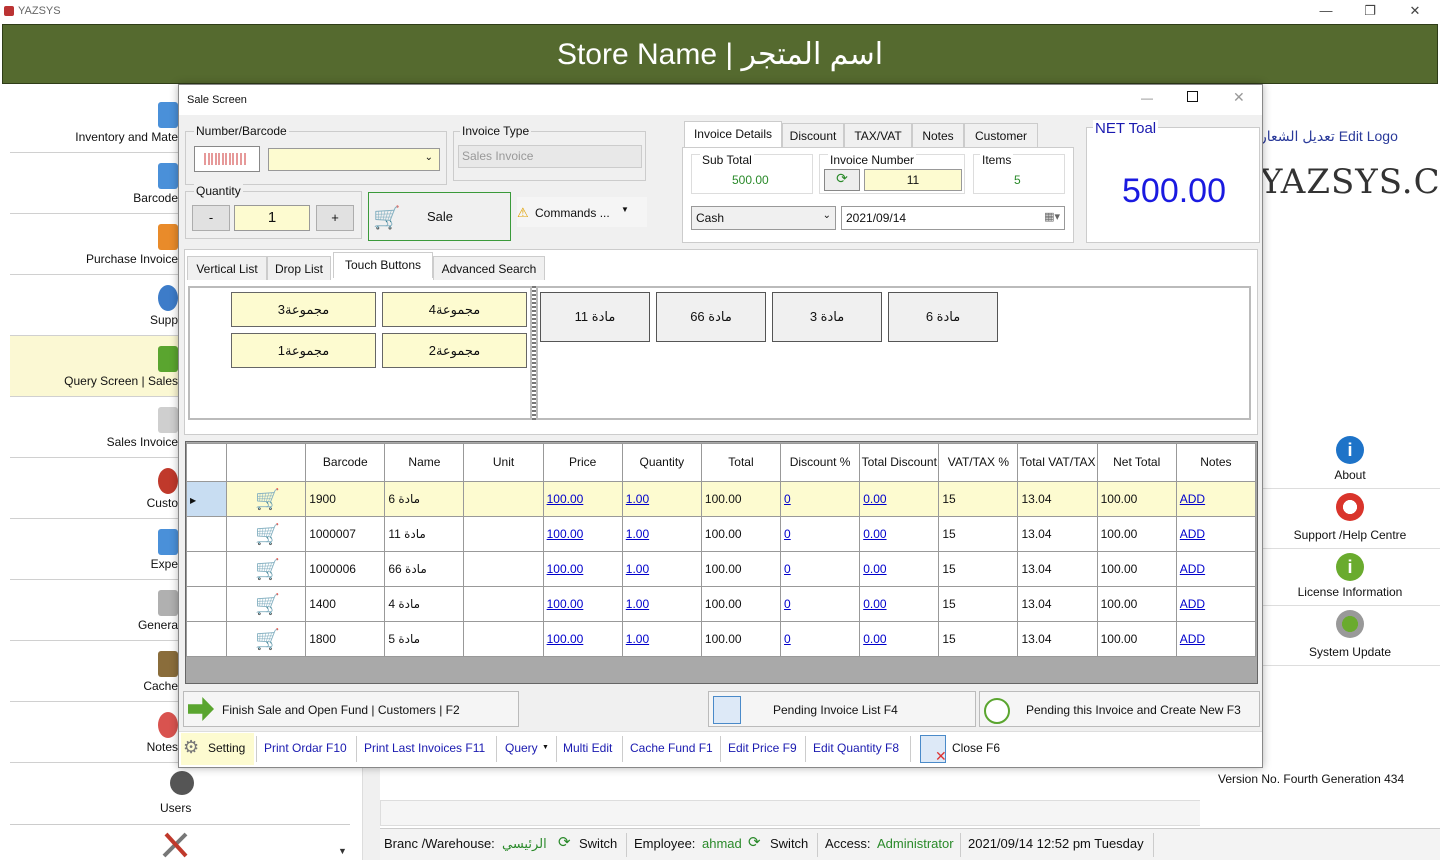  I want to click on support-item: Support /Help Centre, so click(1350, 519).